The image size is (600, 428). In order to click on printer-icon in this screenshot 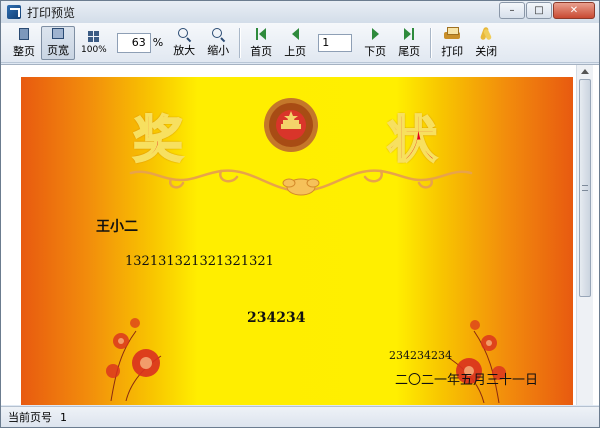, I will do `click(452, 33)`.